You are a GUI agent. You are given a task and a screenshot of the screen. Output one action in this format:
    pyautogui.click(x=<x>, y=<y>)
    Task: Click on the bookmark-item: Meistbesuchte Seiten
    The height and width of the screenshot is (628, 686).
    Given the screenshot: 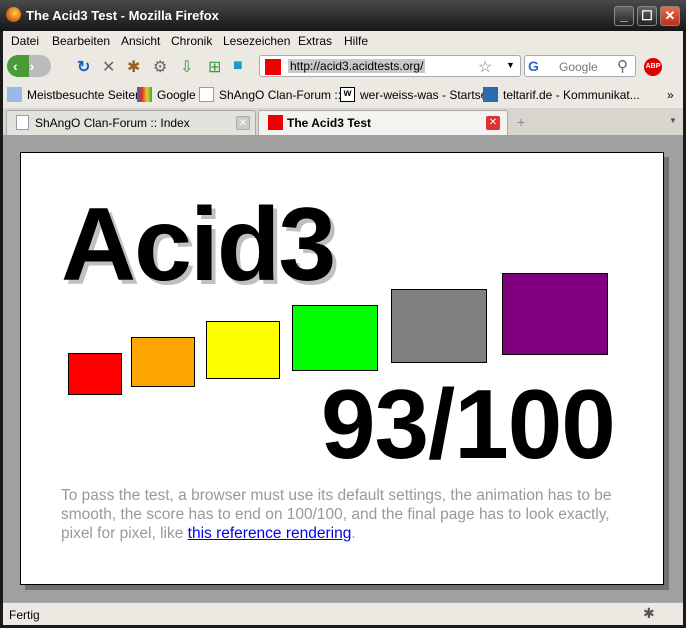 What is the action you would take?
    pyautogui.click(x=84, y=95)
    